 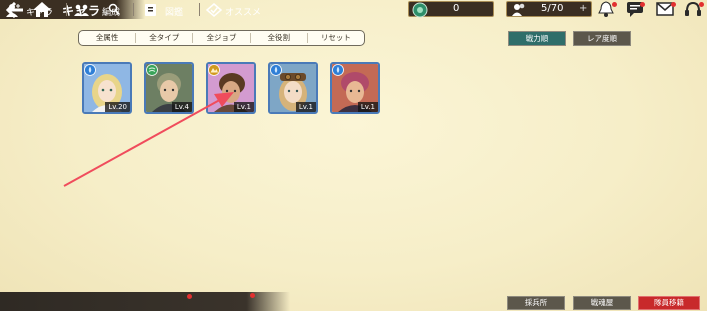 What do you see at coordinates (252, 295) in the screenshot?
I see `recommend-badge` at bounding box center [252, 295].